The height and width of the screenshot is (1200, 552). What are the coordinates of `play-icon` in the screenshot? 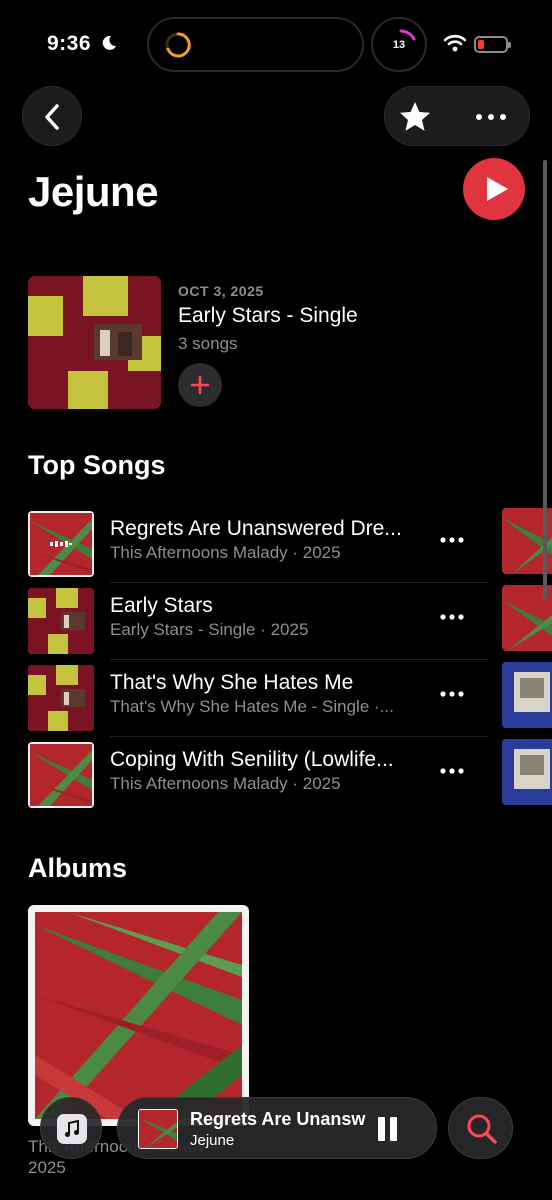 It's located at (497, 189).